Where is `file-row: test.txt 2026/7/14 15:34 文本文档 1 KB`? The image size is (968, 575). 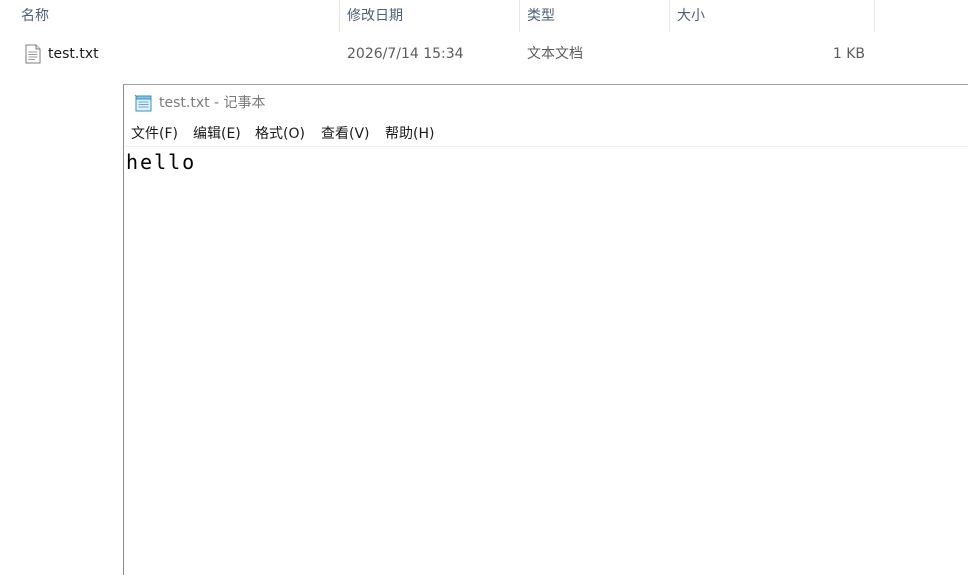
file-row: test.txt 2026/7/14 15:34 文本文档 1 KB is located at coordinates (440, 54).